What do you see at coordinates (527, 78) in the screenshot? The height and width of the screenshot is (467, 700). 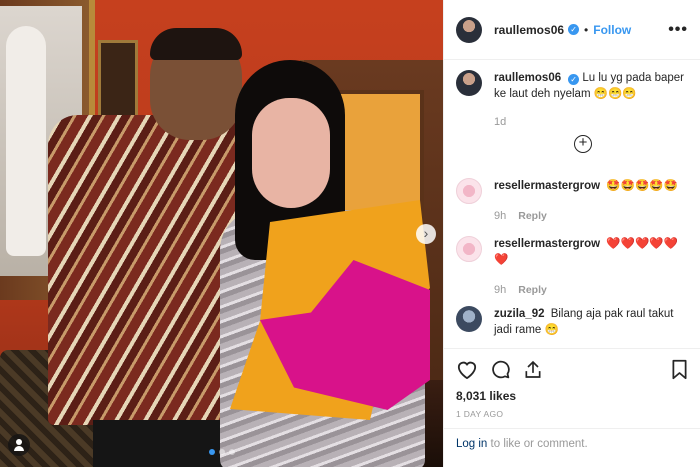 I see `comment-username: raullemos06` at bounding box center [527, 78].